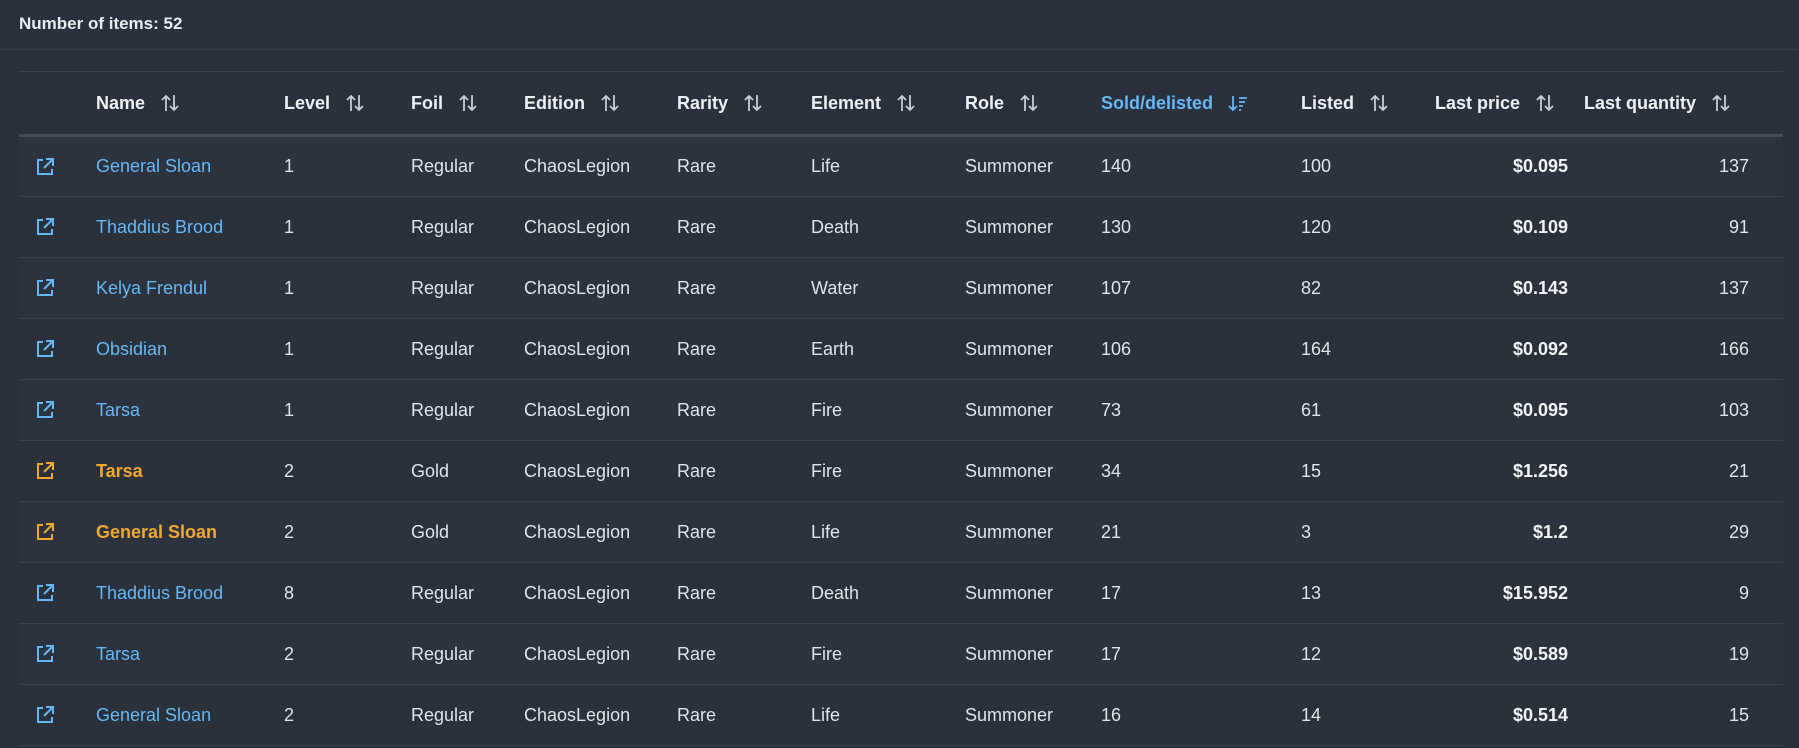  Describe the element at coordinates (151, 288) in the screenshot. I see `card-name-link: Kelya Frendul` at that location.